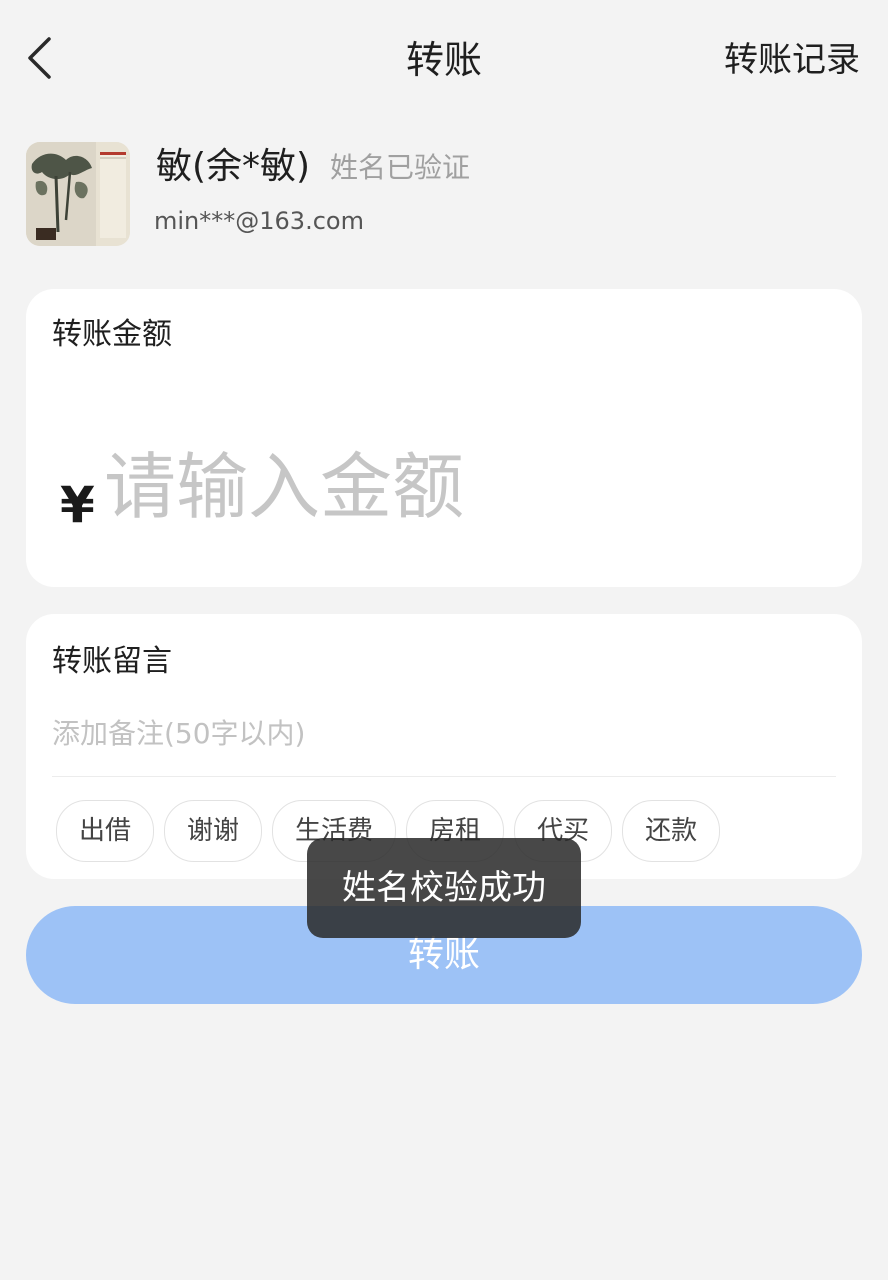 The height and width of the screenshot is (1280, 888). What do you see at coordinates (444, 194) in the screenshot?
I see `recipient-info: 敏(余*敏) 姓名已验证 min***@163.com` at bounding box center [444, 194].